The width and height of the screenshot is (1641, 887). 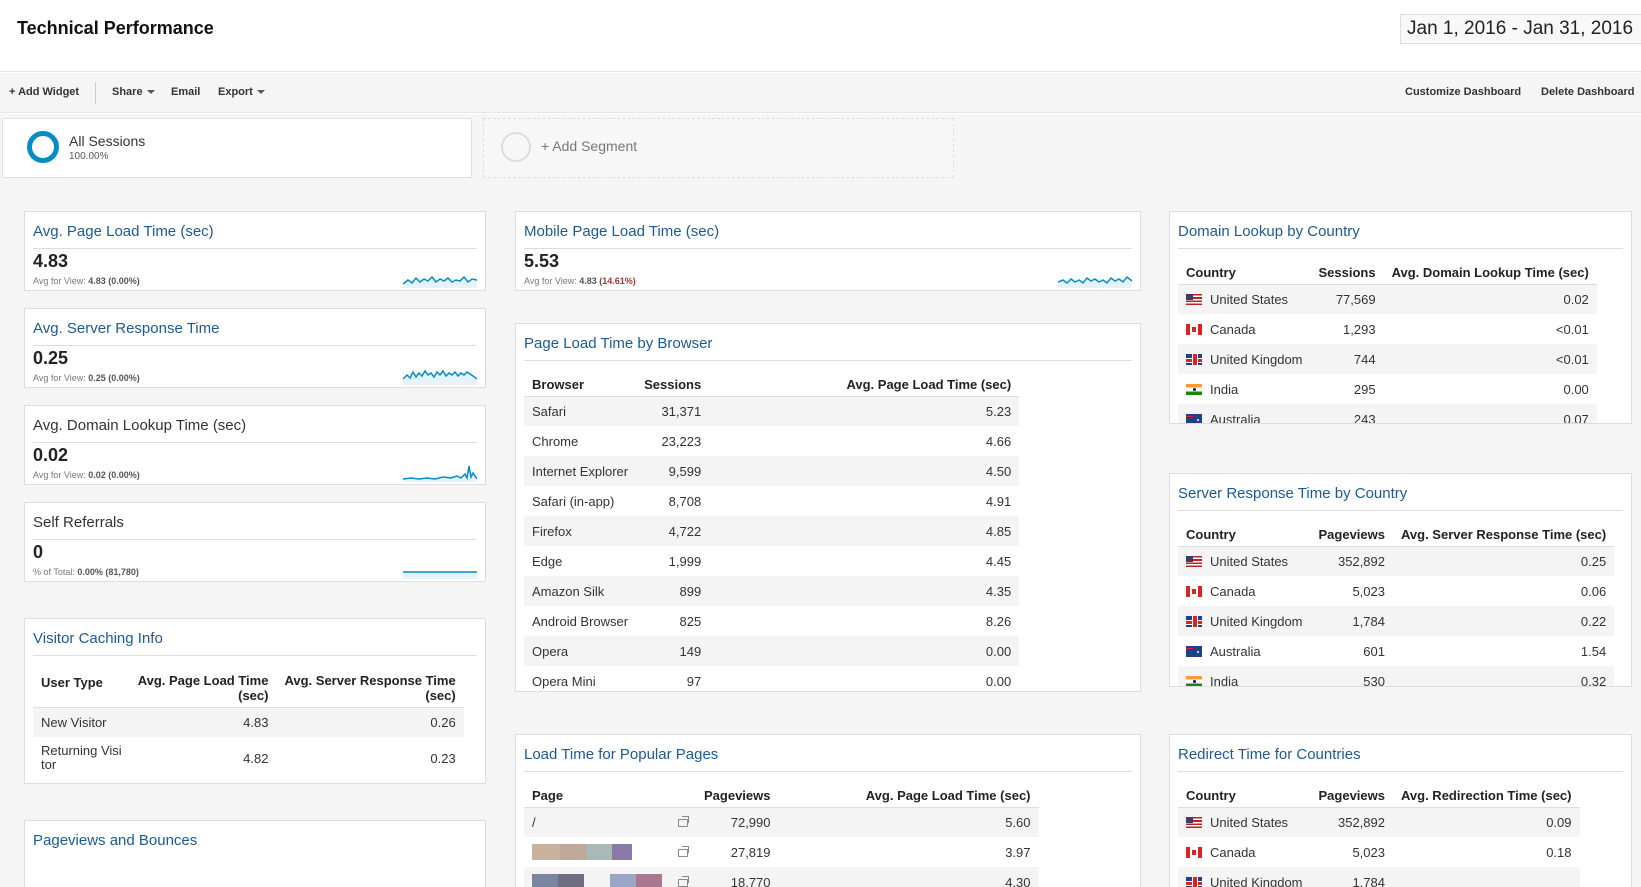 What do you see at coordinates (185, 92) in the screenshot?
I see `email-button: Email` at bounding box center [185, 92].